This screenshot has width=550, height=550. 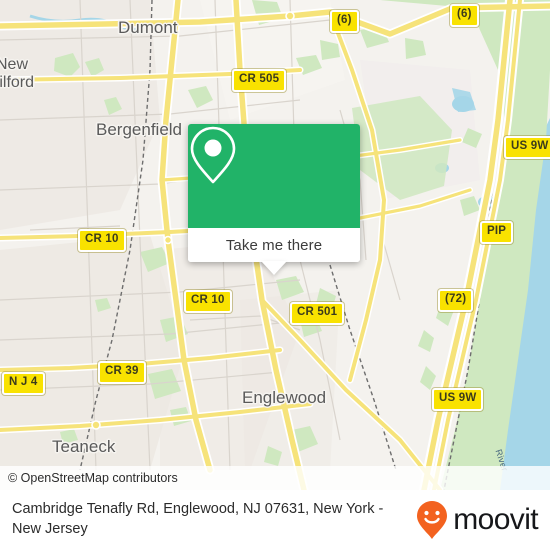 What do you see at coordinates (122, 372) in the screenshot?
I see `road-shield: CR 39` at bounding box center [122, 372].